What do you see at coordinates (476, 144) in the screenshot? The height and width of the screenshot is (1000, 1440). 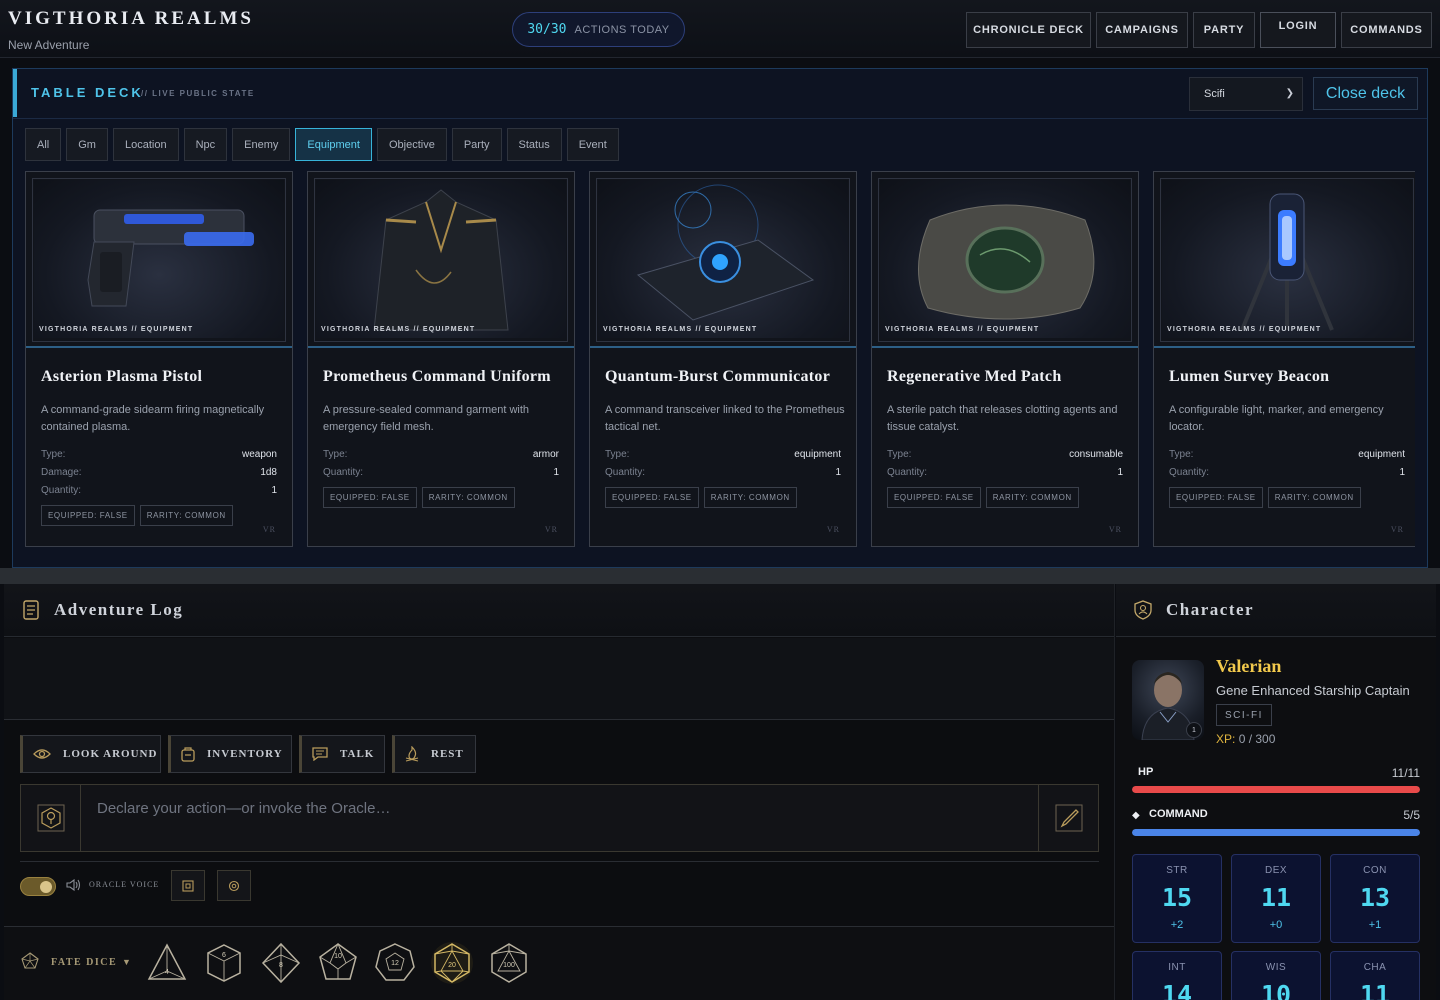 I see `filter-party: Party` at bounding box center [476, 144].